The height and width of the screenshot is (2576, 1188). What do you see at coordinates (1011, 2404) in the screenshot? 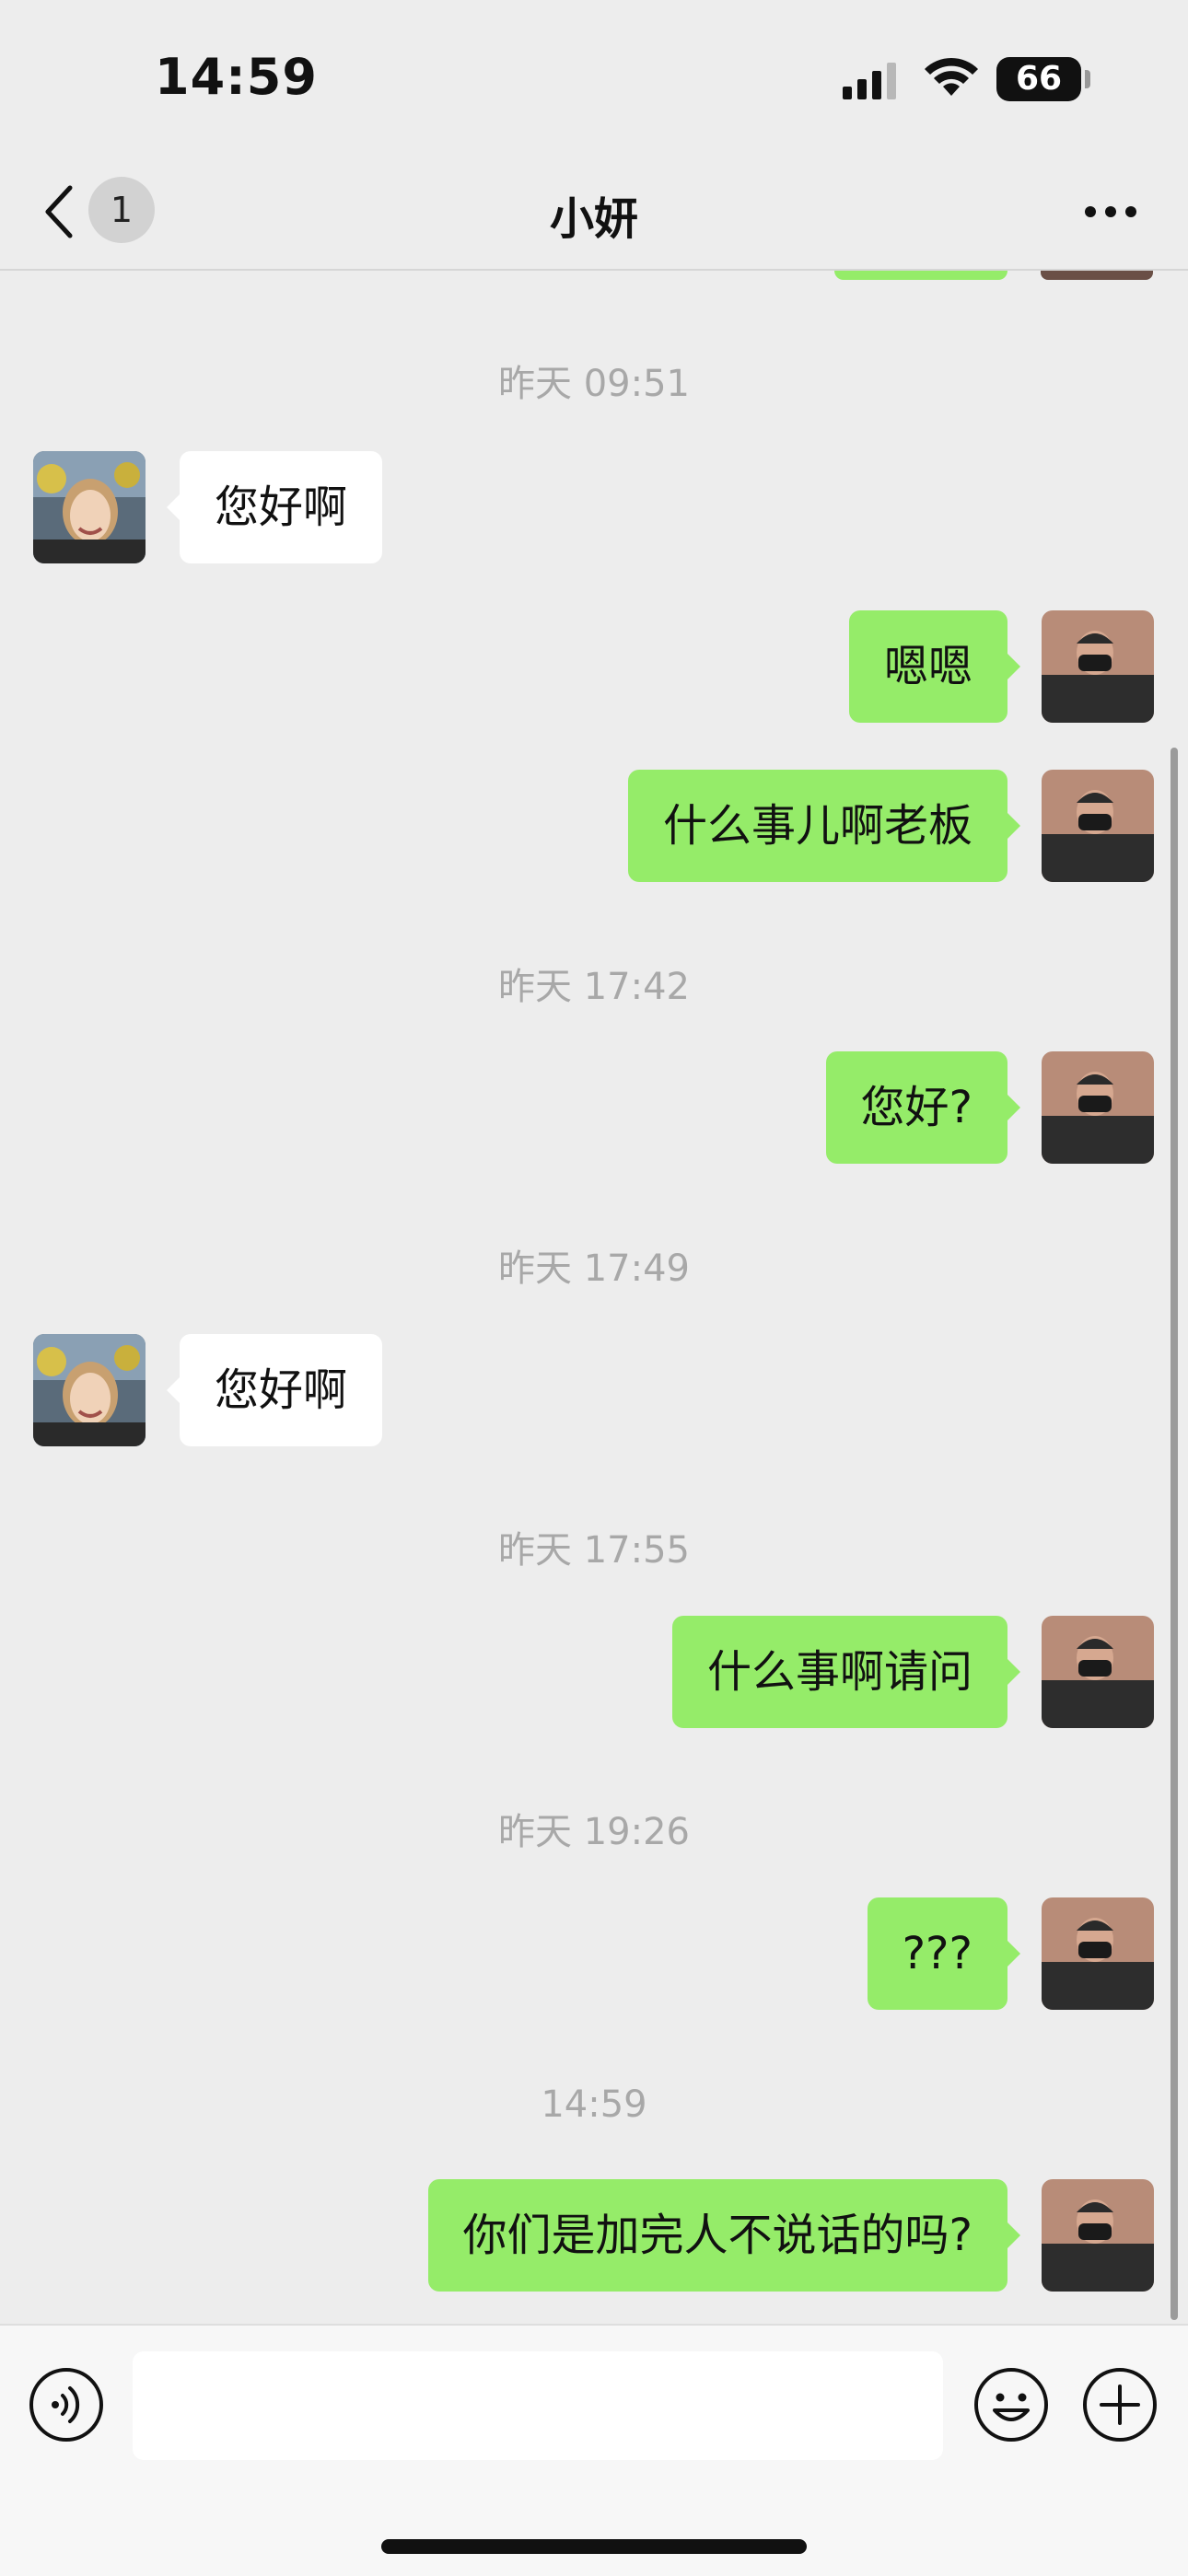
I see `emoji-icon` at bounding box center [1011, 2404].